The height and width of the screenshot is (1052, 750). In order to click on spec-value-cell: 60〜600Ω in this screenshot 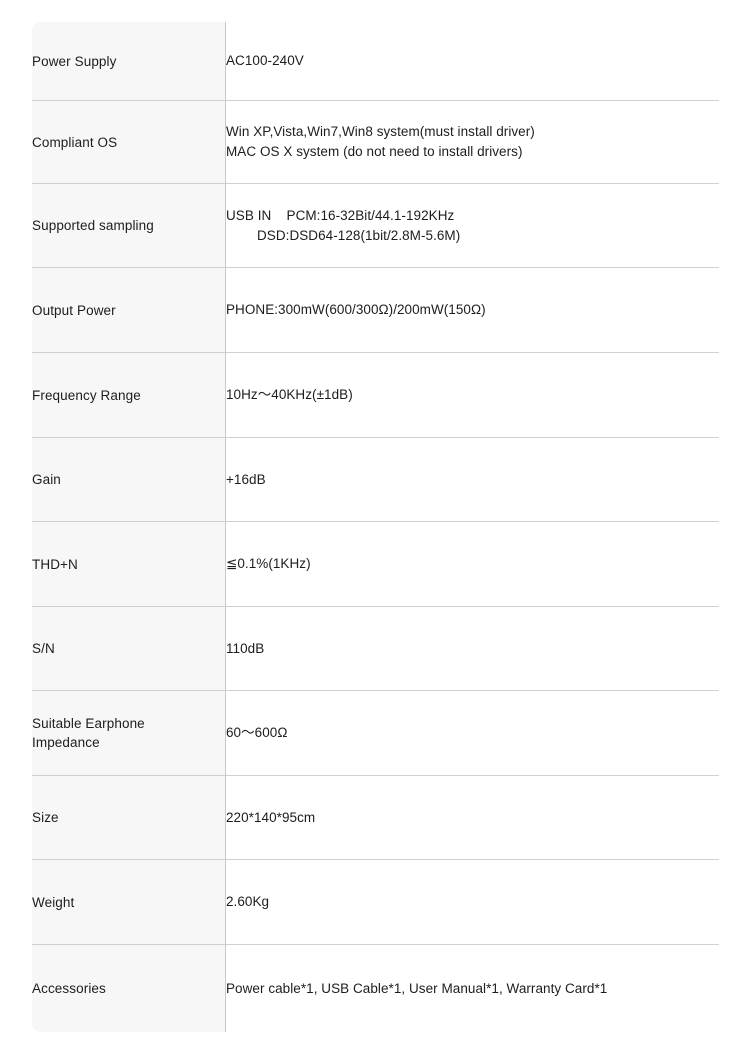, I will do `click(472, 733)`.